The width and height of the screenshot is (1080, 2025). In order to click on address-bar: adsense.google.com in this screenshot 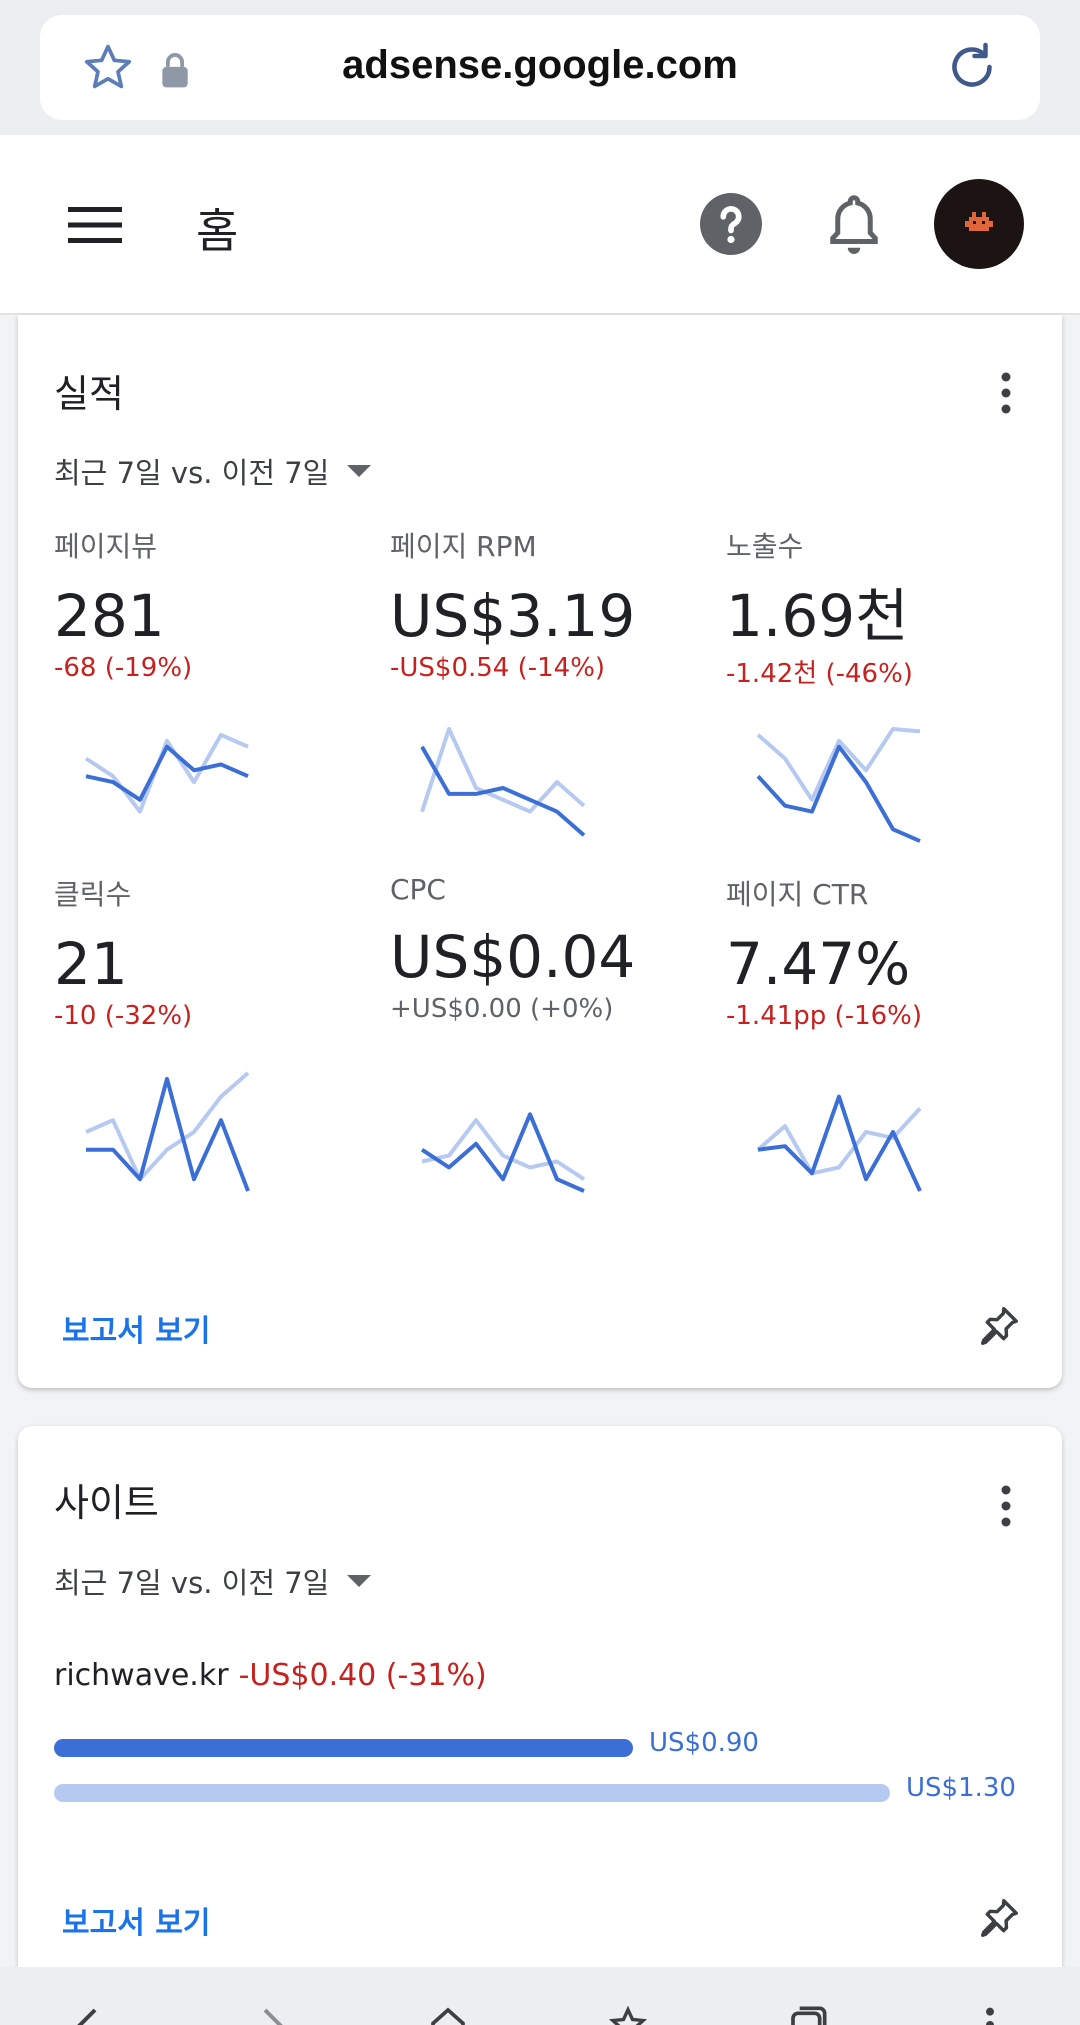, I will do `click(540, 67)`.